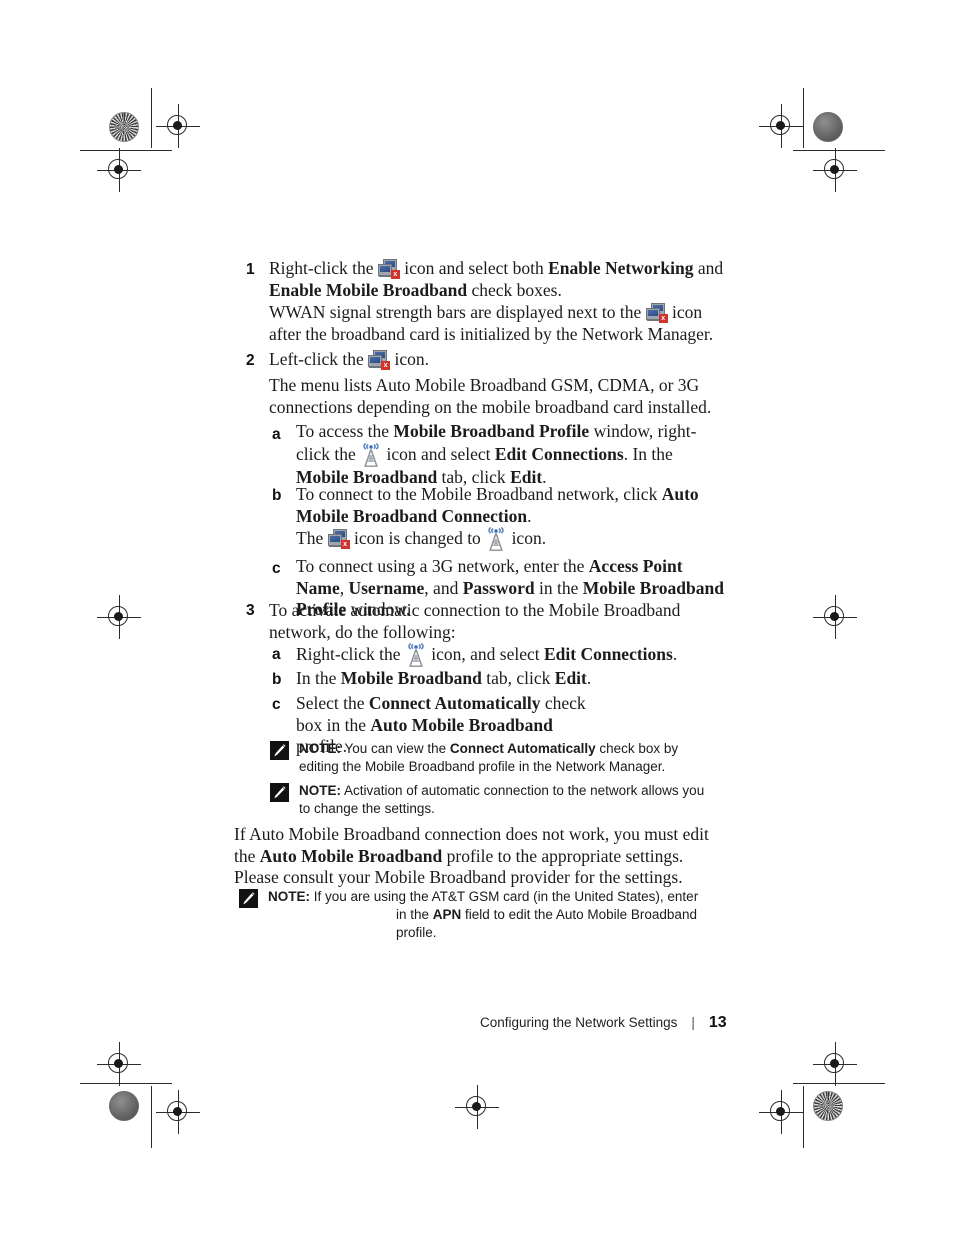 Image resolution: width=954 pixels, height=1235 pixels. Describe the element at coordinates (124, 1106) in the screenshot. I see `solid-target-bottom-left` at that location.